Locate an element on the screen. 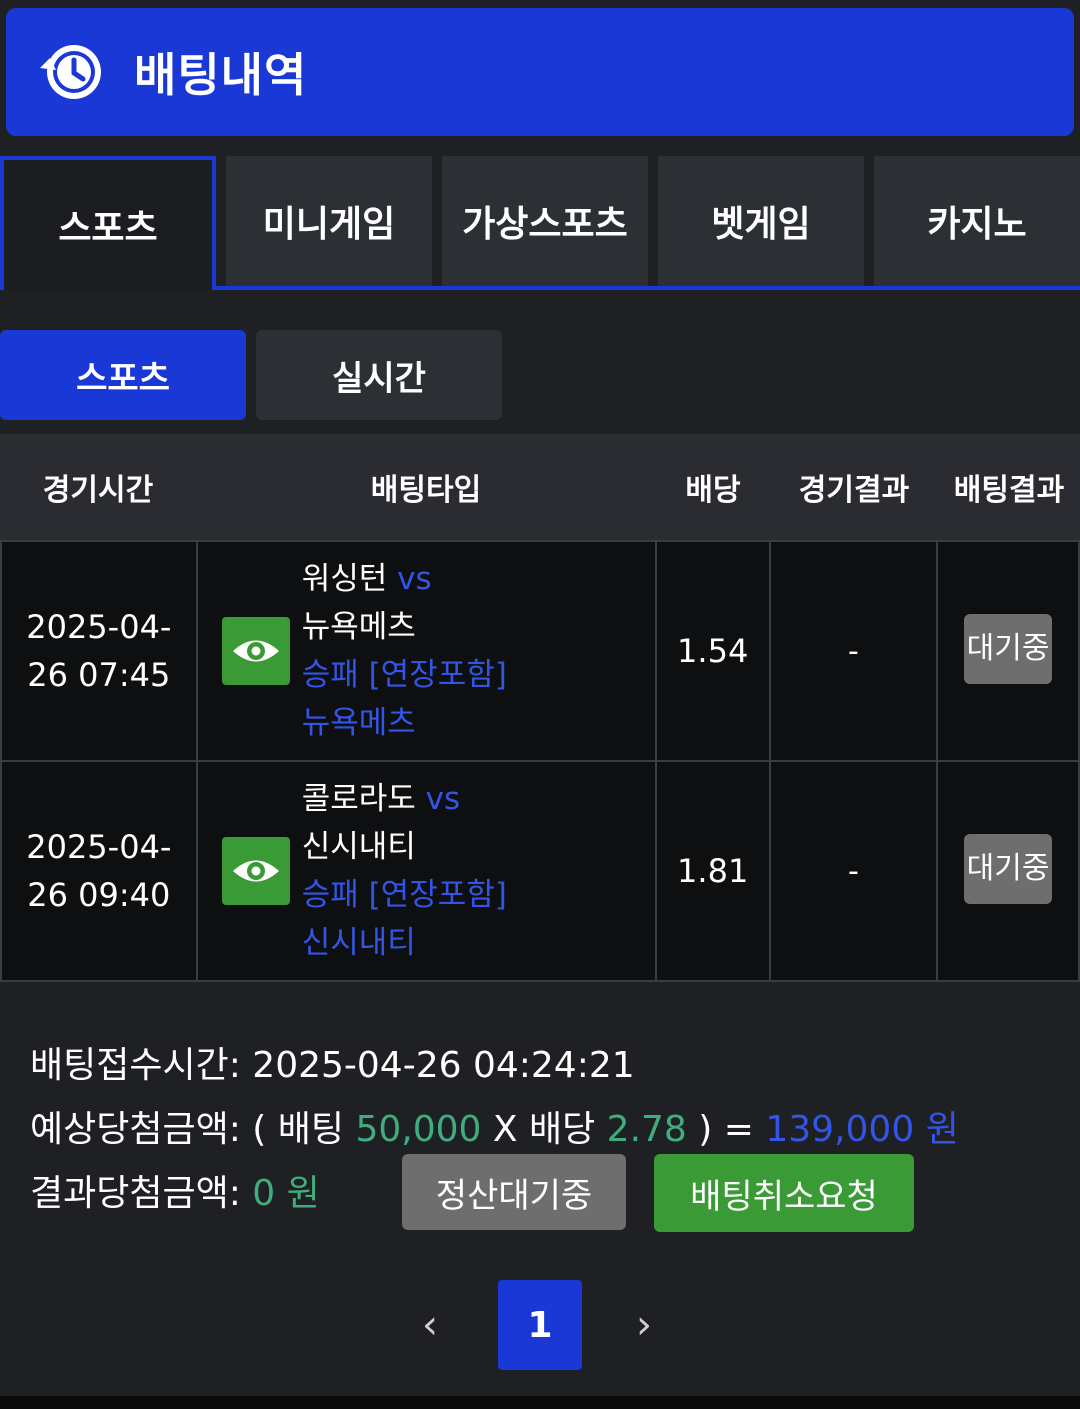 The height and width of the screenshot is (1409, 1080). match-time: 2025-04- 26 07:45 is located at coordinates (99, 651).